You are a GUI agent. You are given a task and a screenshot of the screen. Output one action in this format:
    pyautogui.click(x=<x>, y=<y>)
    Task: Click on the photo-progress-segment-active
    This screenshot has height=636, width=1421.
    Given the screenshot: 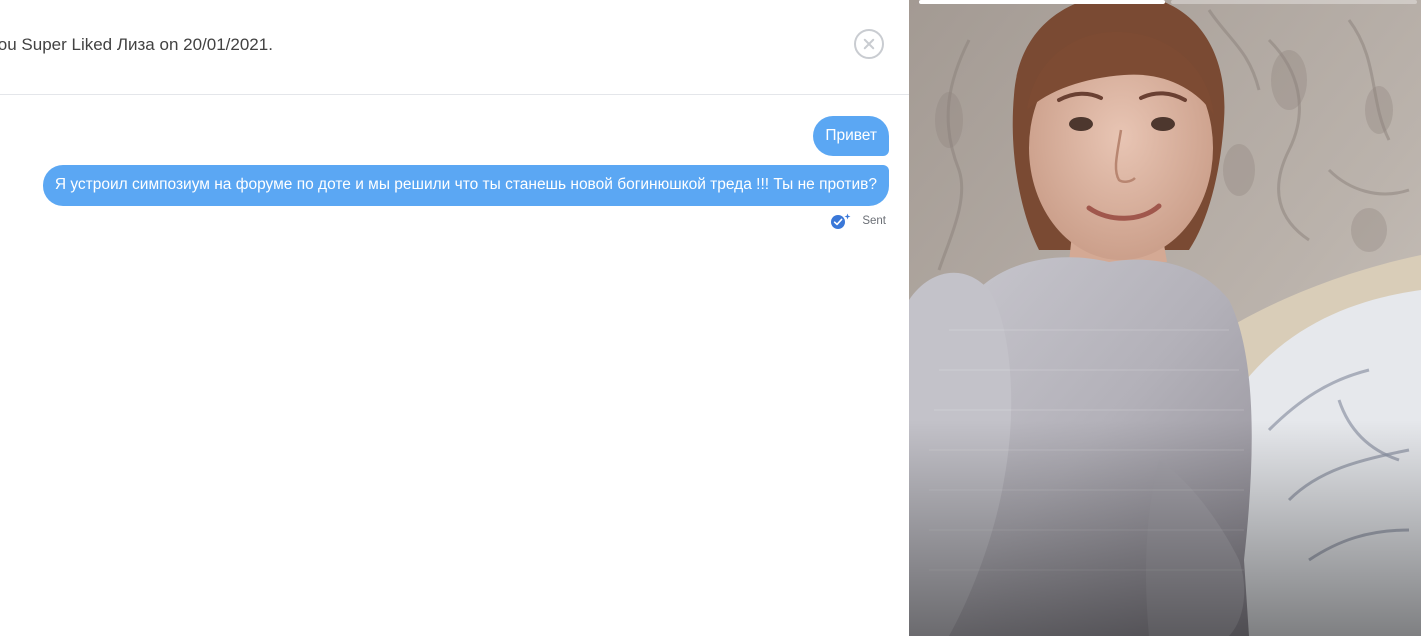 What is the action you would take?
    pyautogui.click(x=1042, y=2)
    